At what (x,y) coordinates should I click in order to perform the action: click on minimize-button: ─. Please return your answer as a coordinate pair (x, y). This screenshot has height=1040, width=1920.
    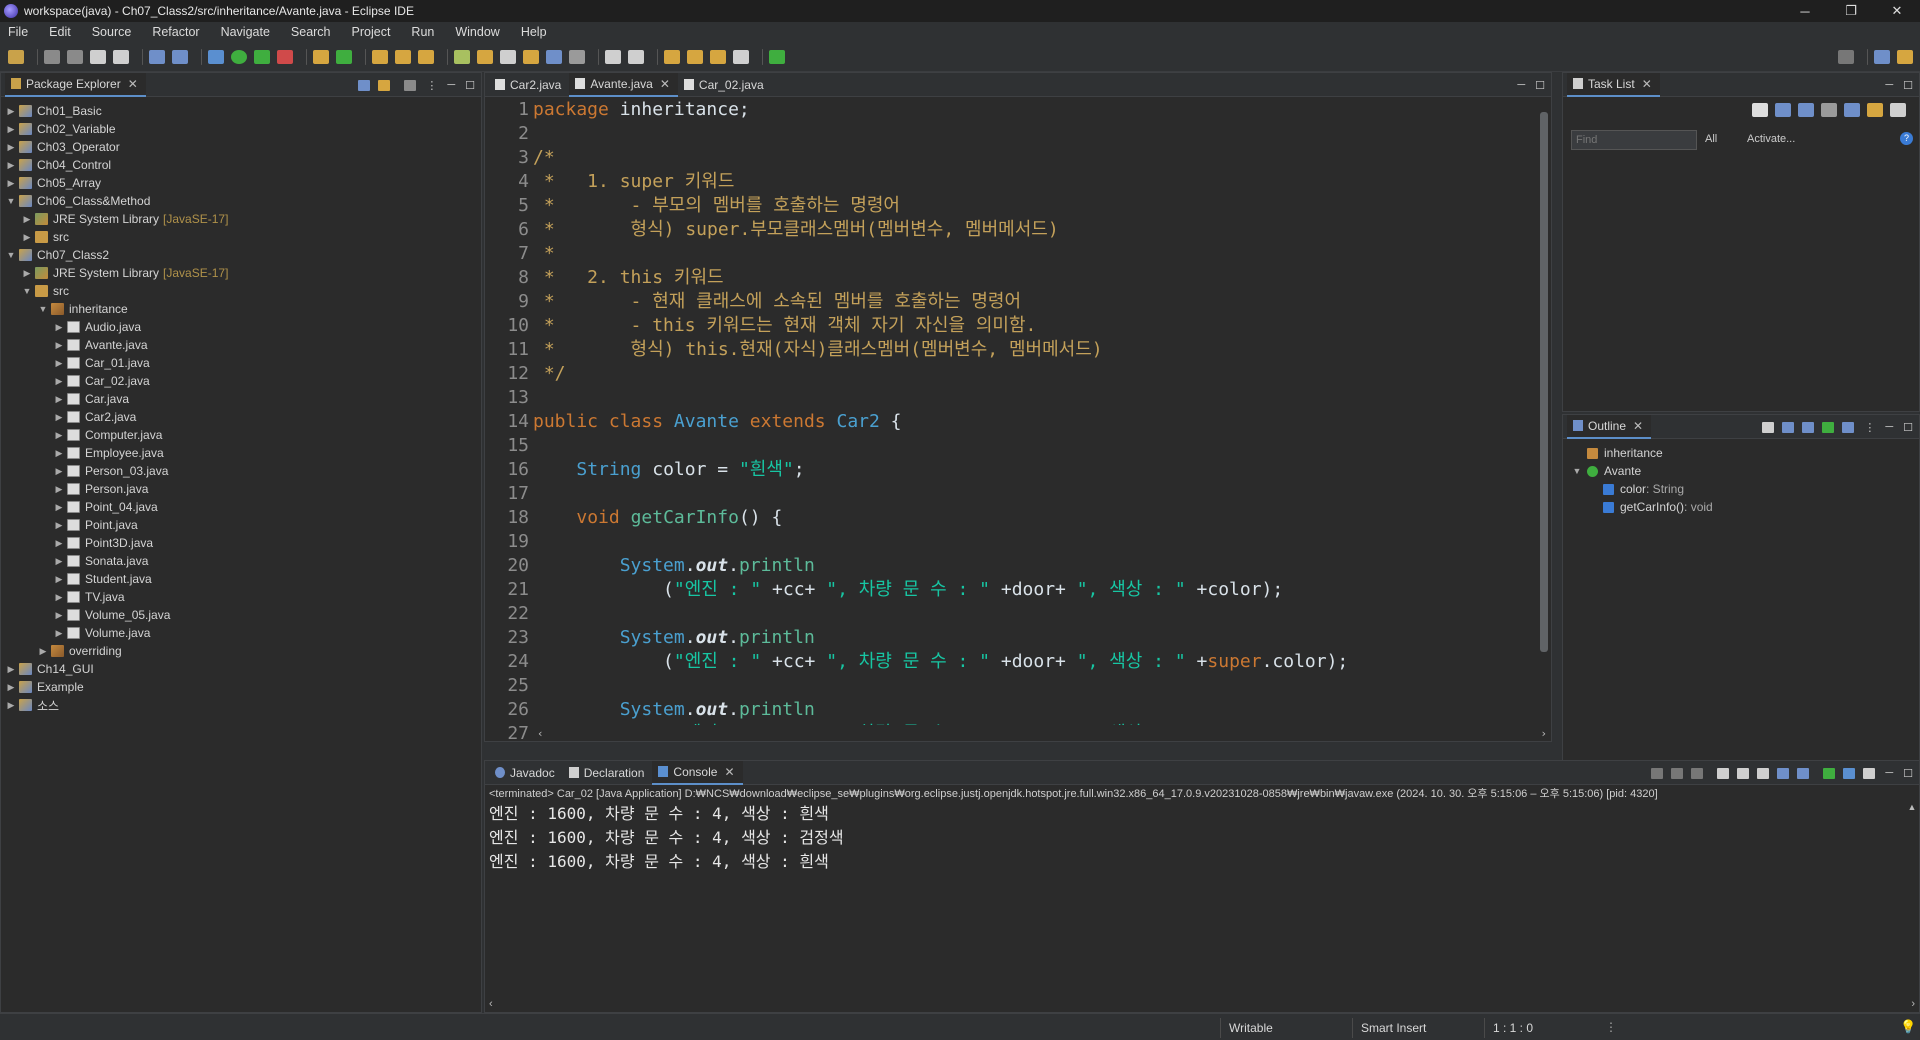
    Looking at the image, I should click on (1805, 11).